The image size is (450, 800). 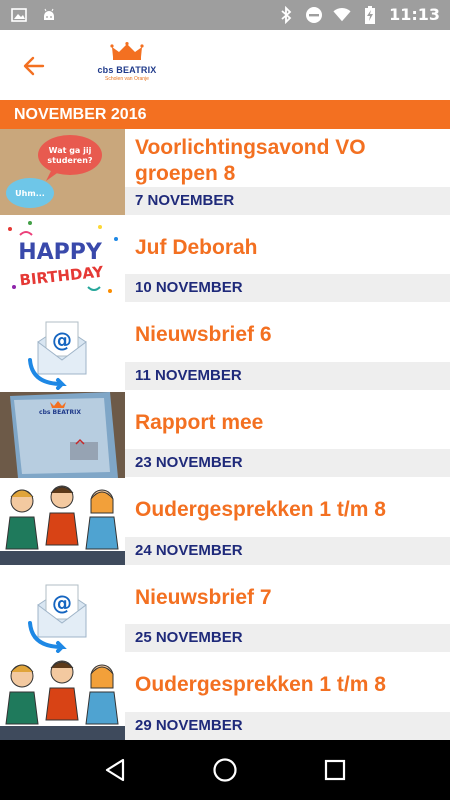 I want to click on svg-text: cbs BEATRIX, so click(x=60, y=412).